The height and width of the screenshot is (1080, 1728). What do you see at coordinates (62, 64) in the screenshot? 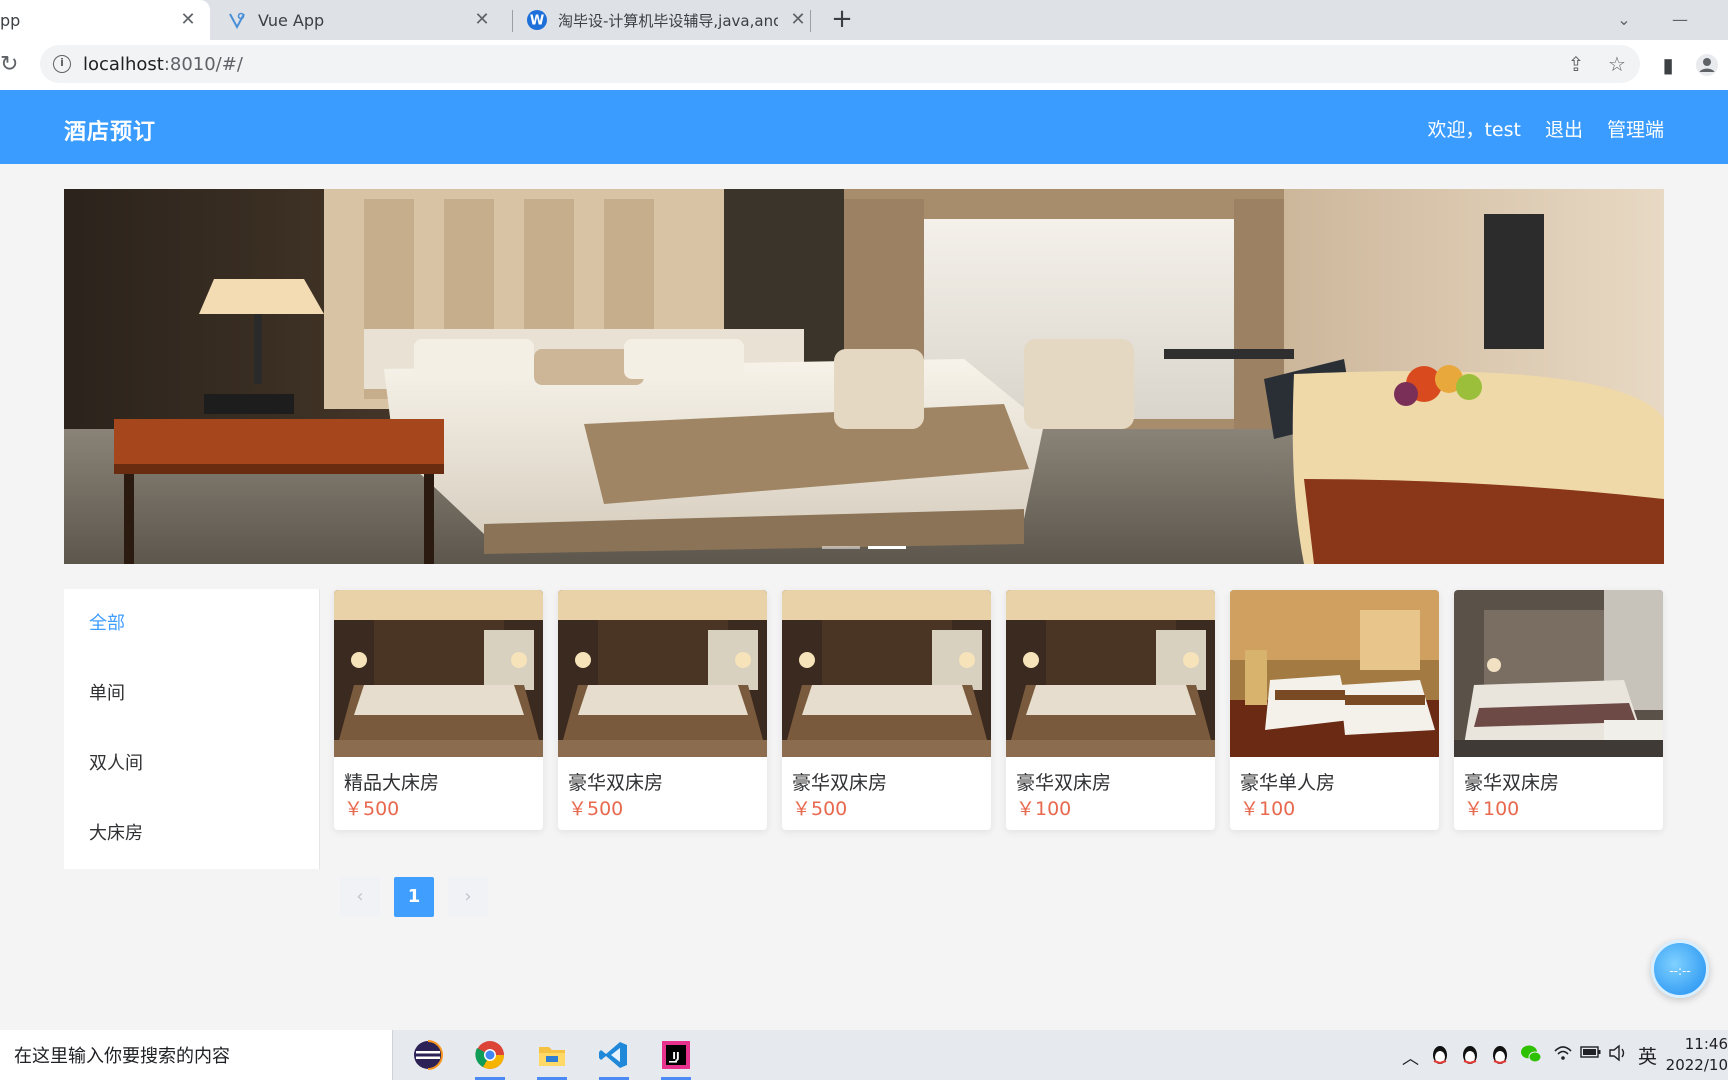
I see `site-info-icon: i` at bounding box center [62, 64].